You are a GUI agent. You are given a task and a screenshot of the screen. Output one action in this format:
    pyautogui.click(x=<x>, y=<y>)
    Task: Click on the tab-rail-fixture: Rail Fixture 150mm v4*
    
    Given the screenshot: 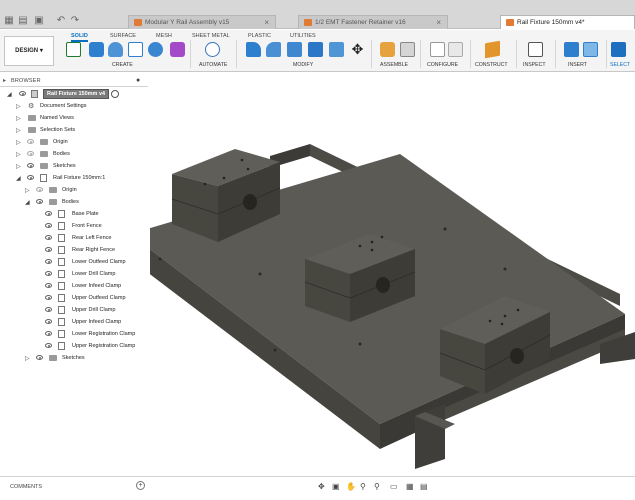 What is the action you would take?
    pyautogui.click(x=567, y=22)
    